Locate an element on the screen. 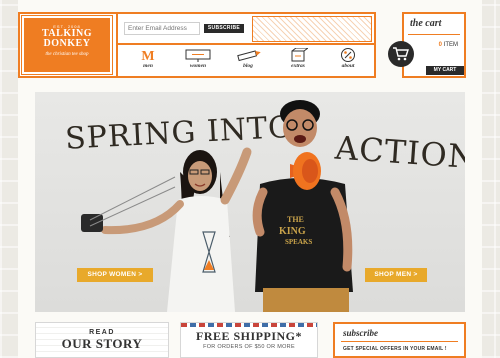 Image resolution: width=500 pixels, height=358 pixels. cart-title: the cart is located at coordinates (426, 23).